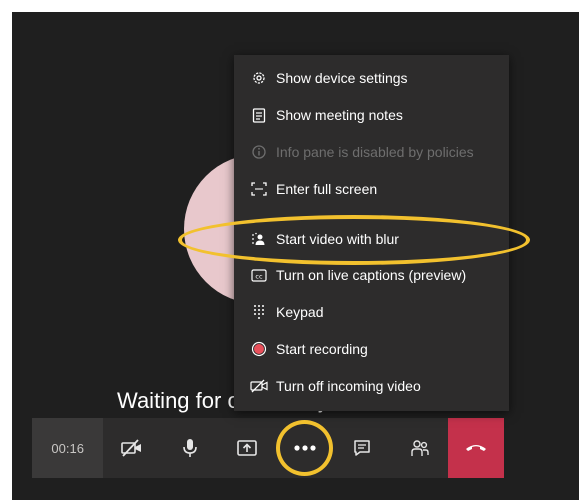 The height and width of the screenshot is (500, 579). I want to click on menu-item-turn-on-live-captions: cc Turn on live captions (preview), so click(371, 275).